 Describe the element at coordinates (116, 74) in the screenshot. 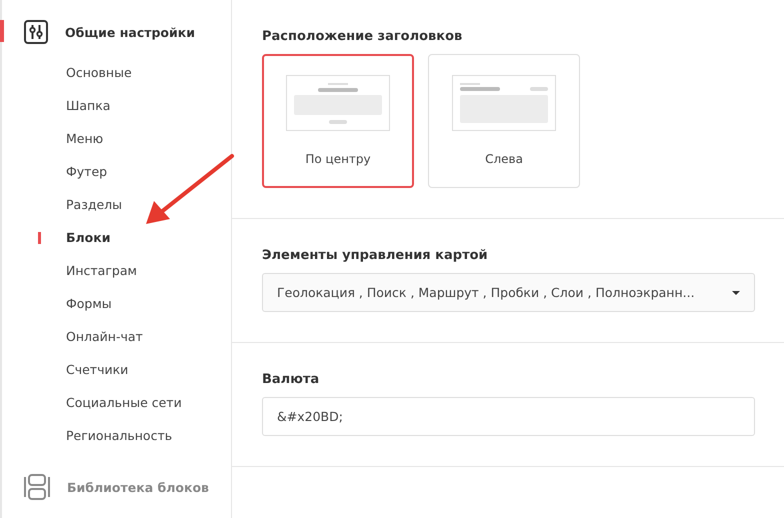

I see `sidebar-item: Основные` at that location.